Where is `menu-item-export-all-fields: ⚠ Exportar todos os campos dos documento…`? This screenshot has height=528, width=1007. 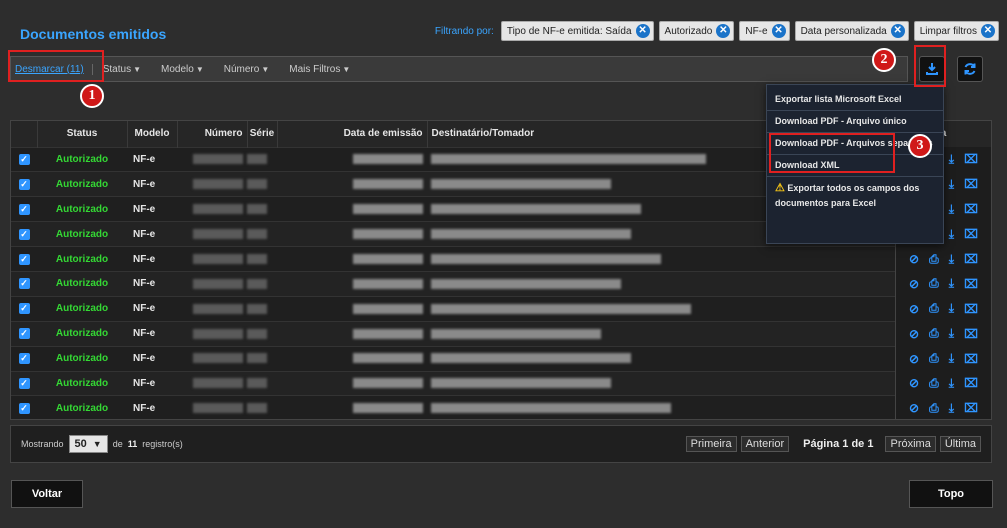 menu-item-export-all-fields: ⚠ Exportar todos os campos dos documento… is located at coordinates (855, 195).